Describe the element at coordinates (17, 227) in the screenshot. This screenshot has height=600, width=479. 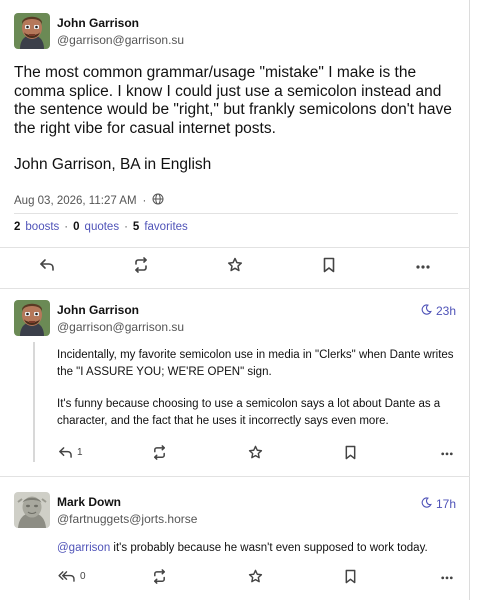
I see `boosts-count: 2` at that location.